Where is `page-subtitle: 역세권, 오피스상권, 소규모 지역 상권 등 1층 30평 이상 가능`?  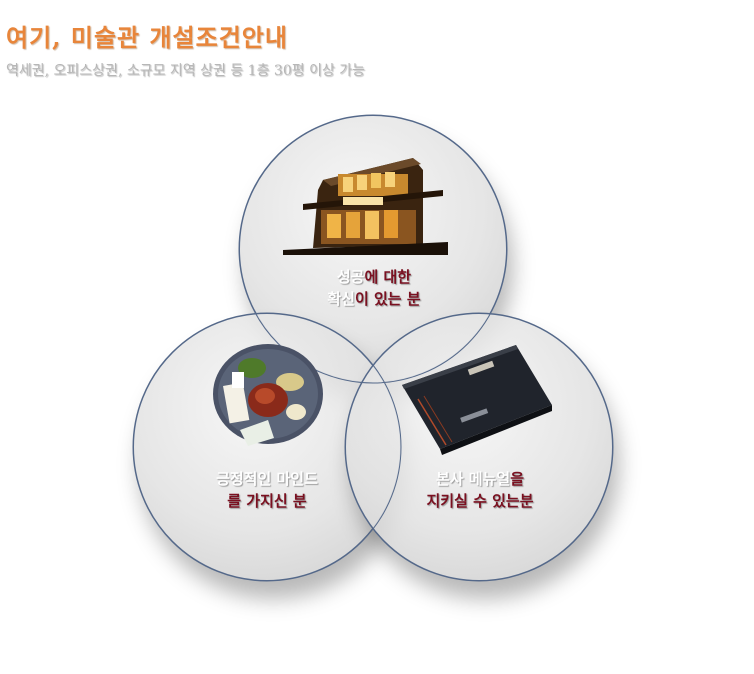 page-subtitle: 역세권, 오피스상권, 소규모 지역 상권 등 1층 30평 이상 가능 is located at coordinates (186, 71).